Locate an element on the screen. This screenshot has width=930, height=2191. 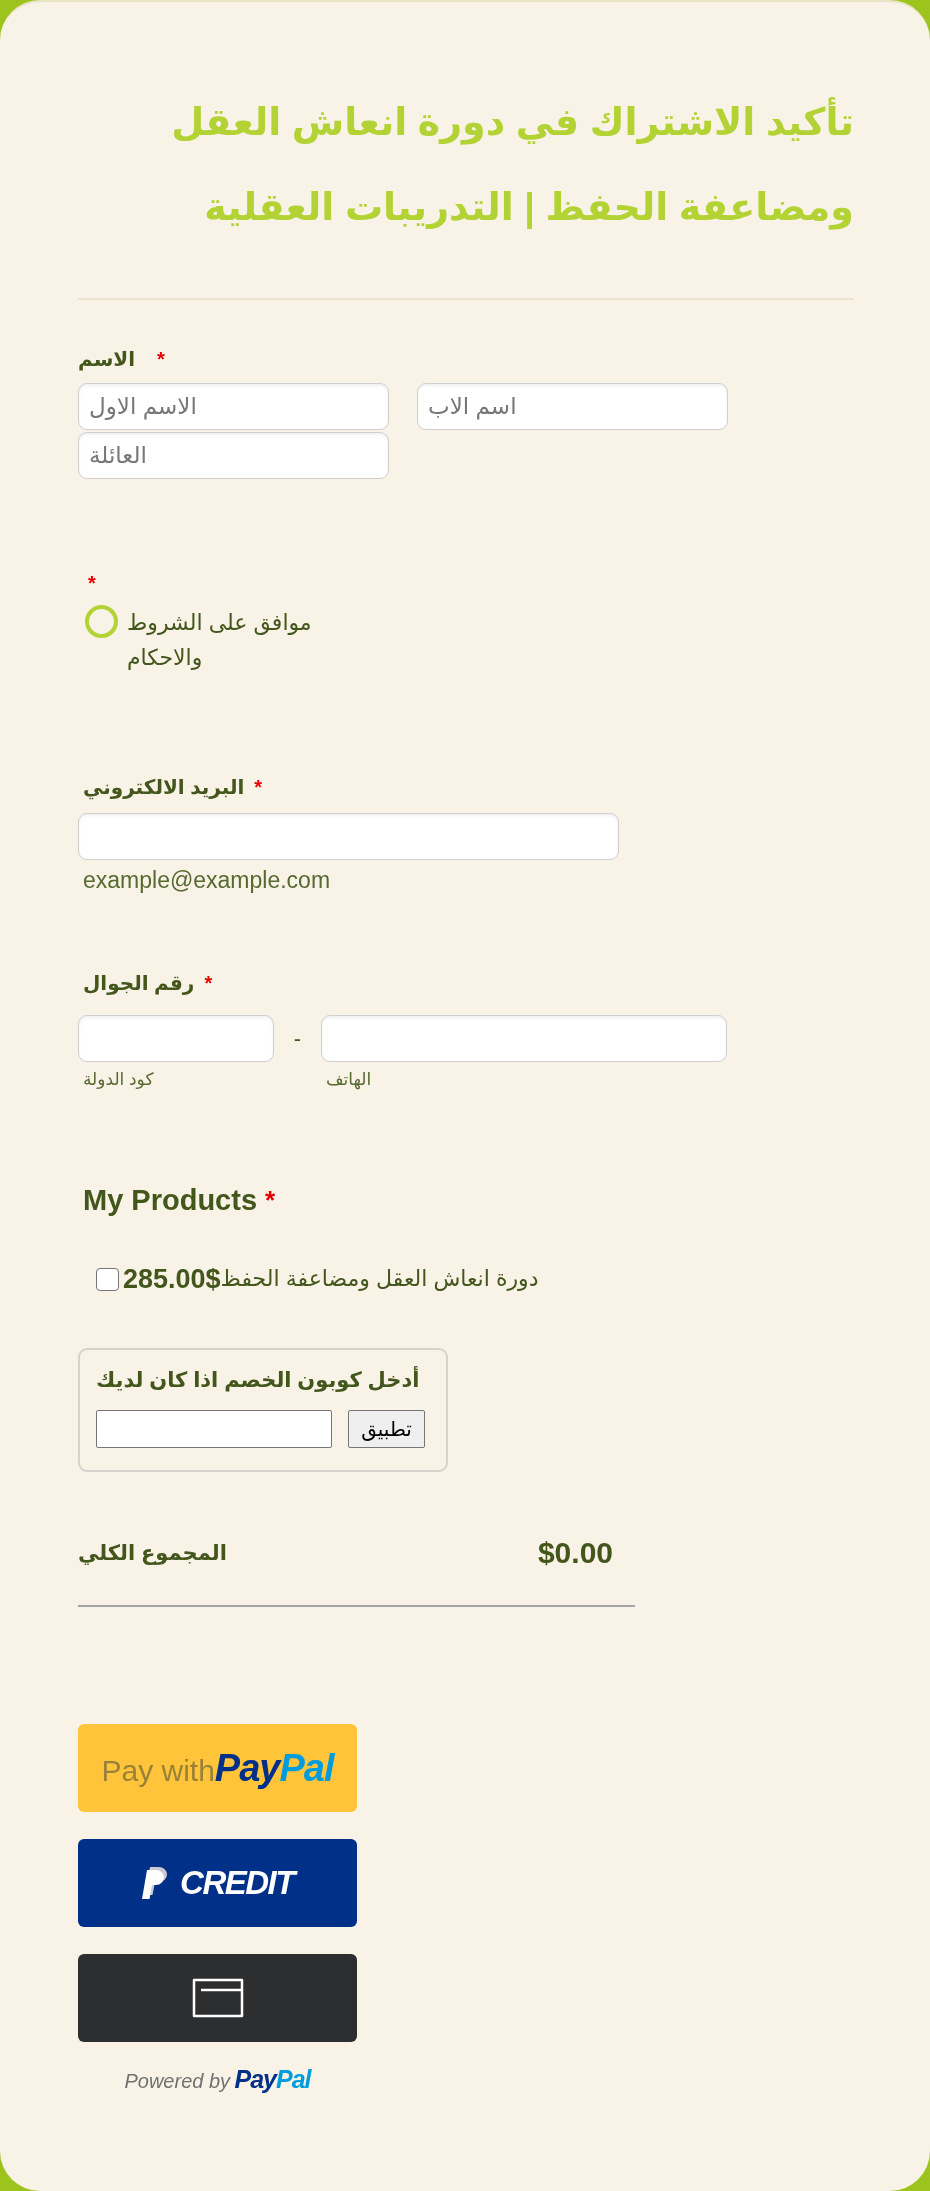
total-label: المجموع الكلي is located at coordinates (152, 1553).